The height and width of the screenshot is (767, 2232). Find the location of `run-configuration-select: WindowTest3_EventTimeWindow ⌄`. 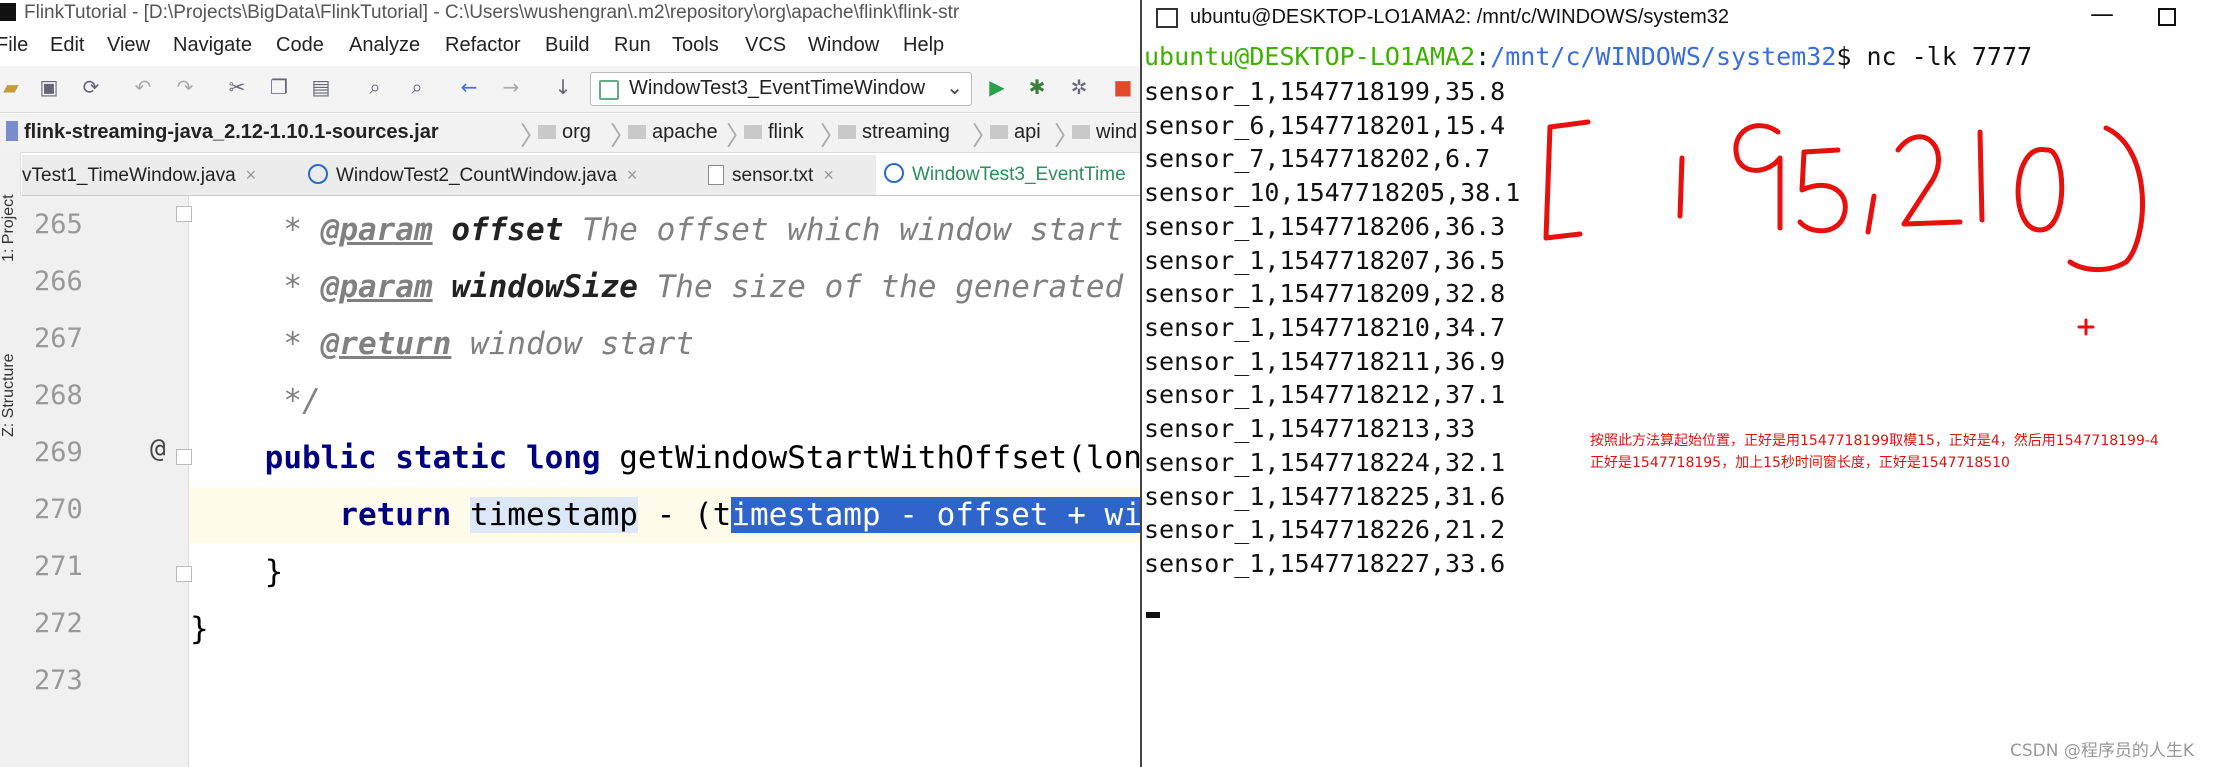

run-configuration-select: WindowTest3_EventTimeWindow ⌄ is located at coordinates (781, 89).